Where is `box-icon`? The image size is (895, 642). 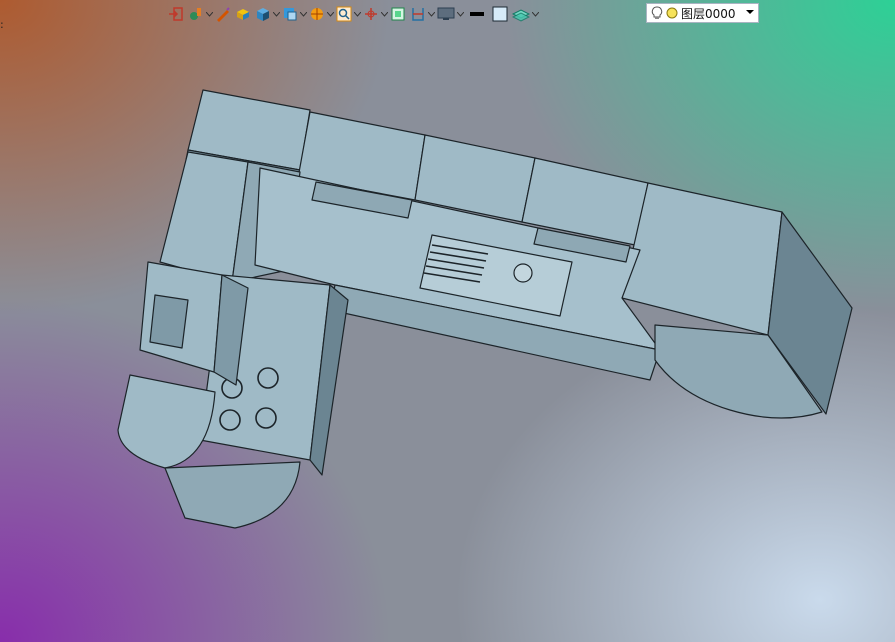
box-icon is located at coordinates (243, 14).